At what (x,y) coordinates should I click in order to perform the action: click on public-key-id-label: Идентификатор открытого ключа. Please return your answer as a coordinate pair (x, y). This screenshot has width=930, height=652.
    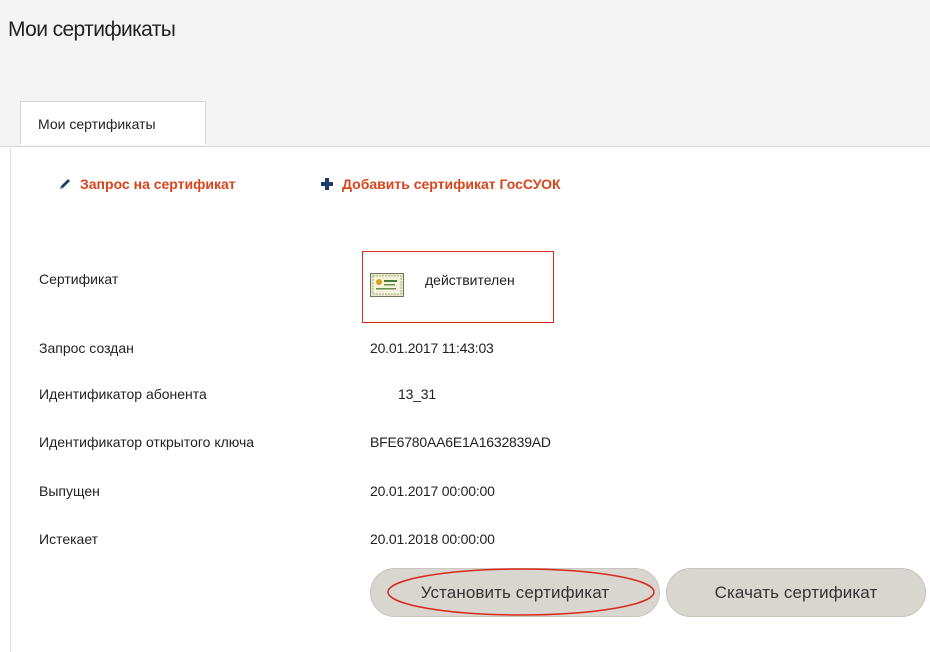
    Looking at the image, I should click on (147, 442).